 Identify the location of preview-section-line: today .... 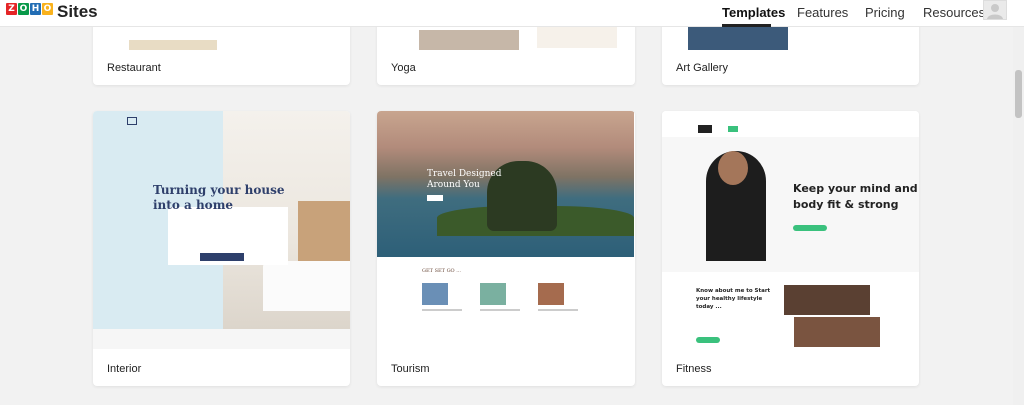
(709, 307).